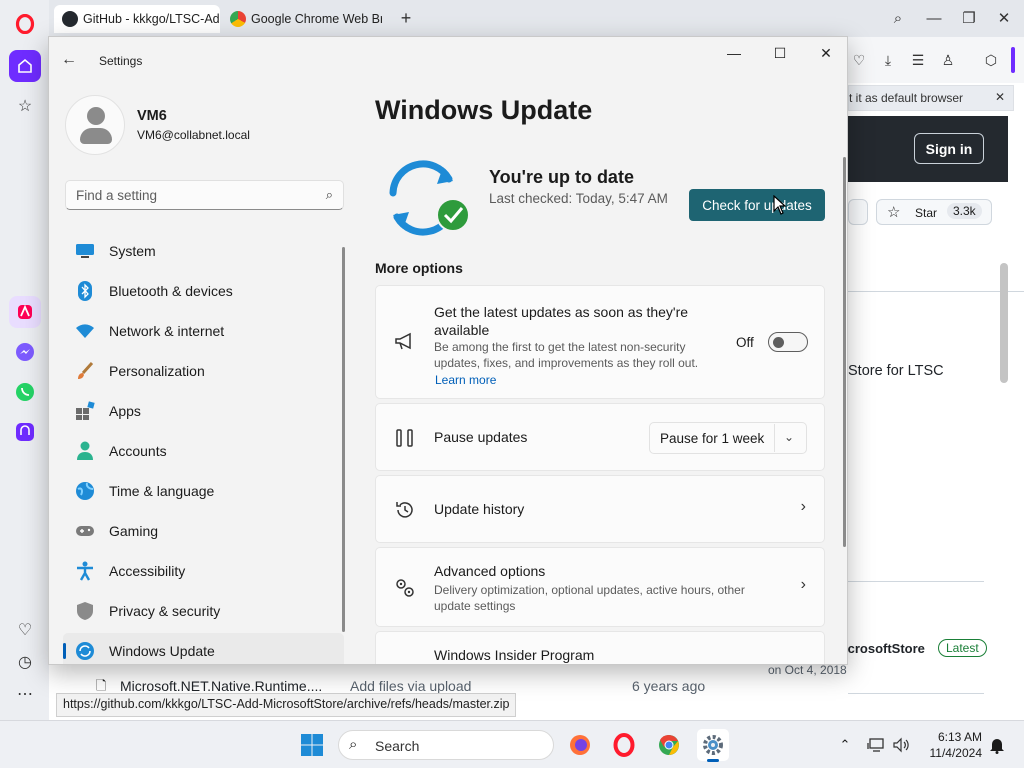 Image resolution: width=1024 pixels, height=768 pixels. What do you see at coordinates (162, 491) in the screenshot?
I see `sidebar-item-label: Time & language` at bounding box center [162, 491].